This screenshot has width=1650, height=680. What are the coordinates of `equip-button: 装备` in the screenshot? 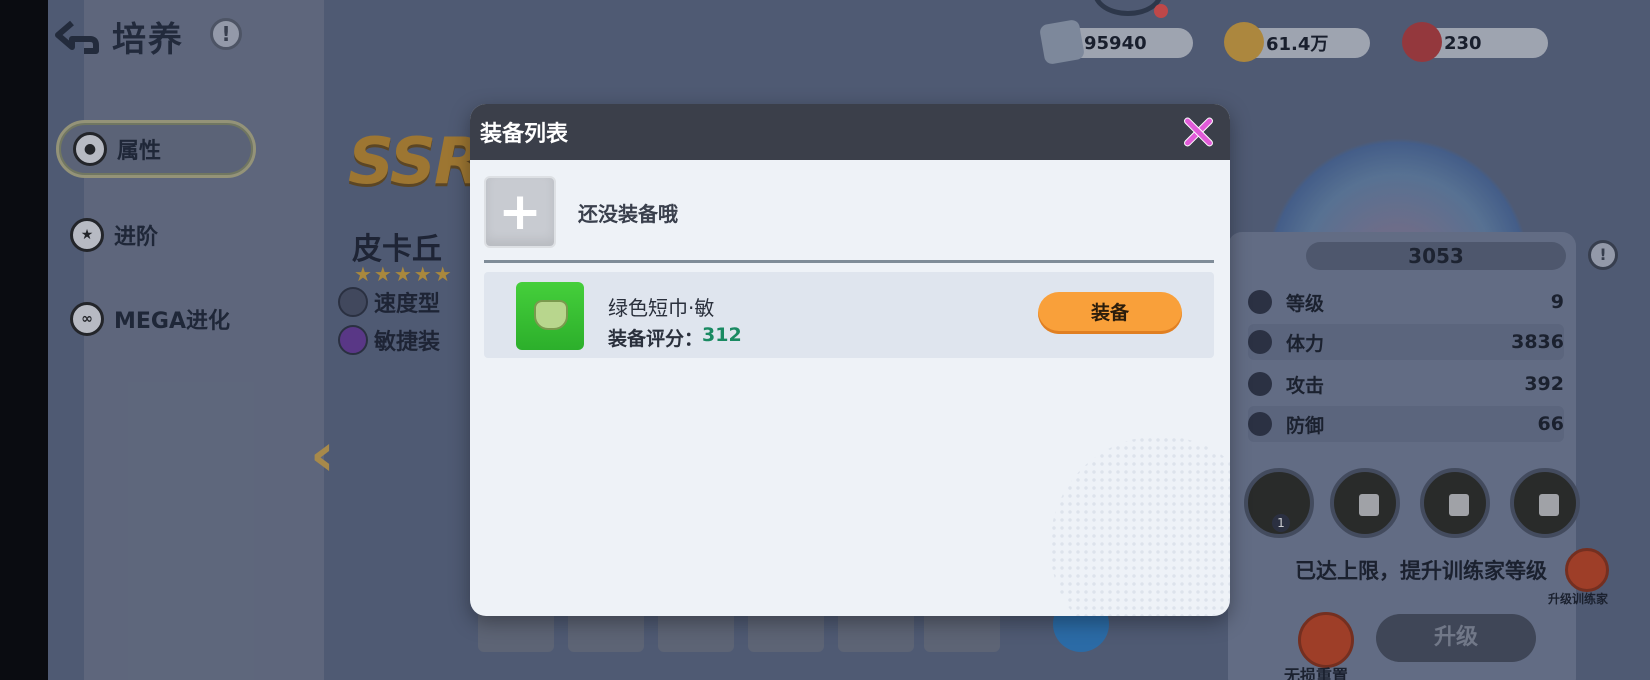 It's located at (1110, 313).